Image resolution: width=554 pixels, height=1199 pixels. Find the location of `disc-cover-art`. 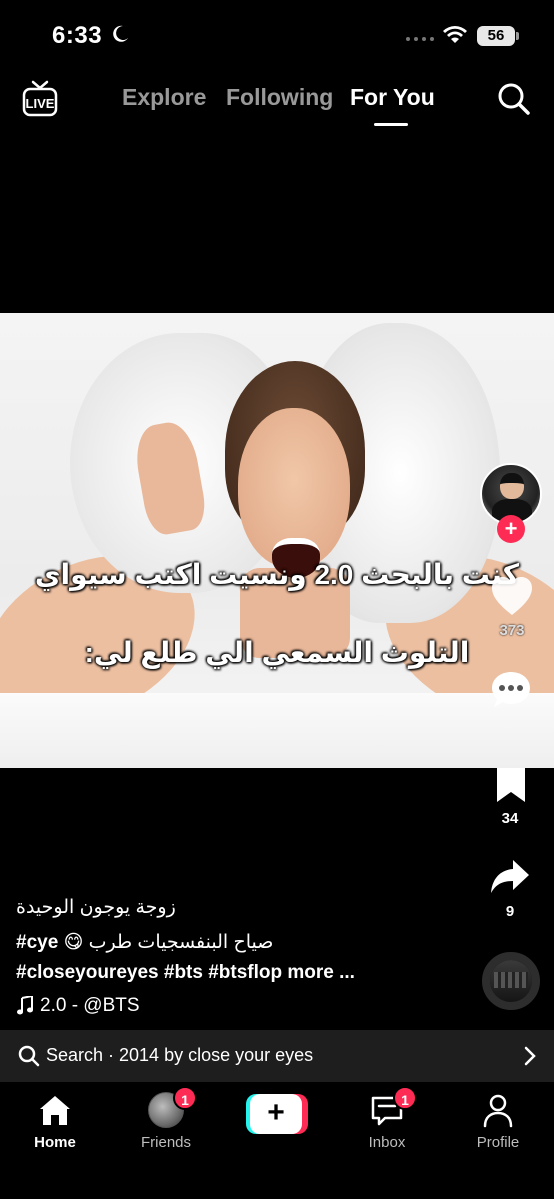

disc-cover-art is located at coordinates (511, 980).